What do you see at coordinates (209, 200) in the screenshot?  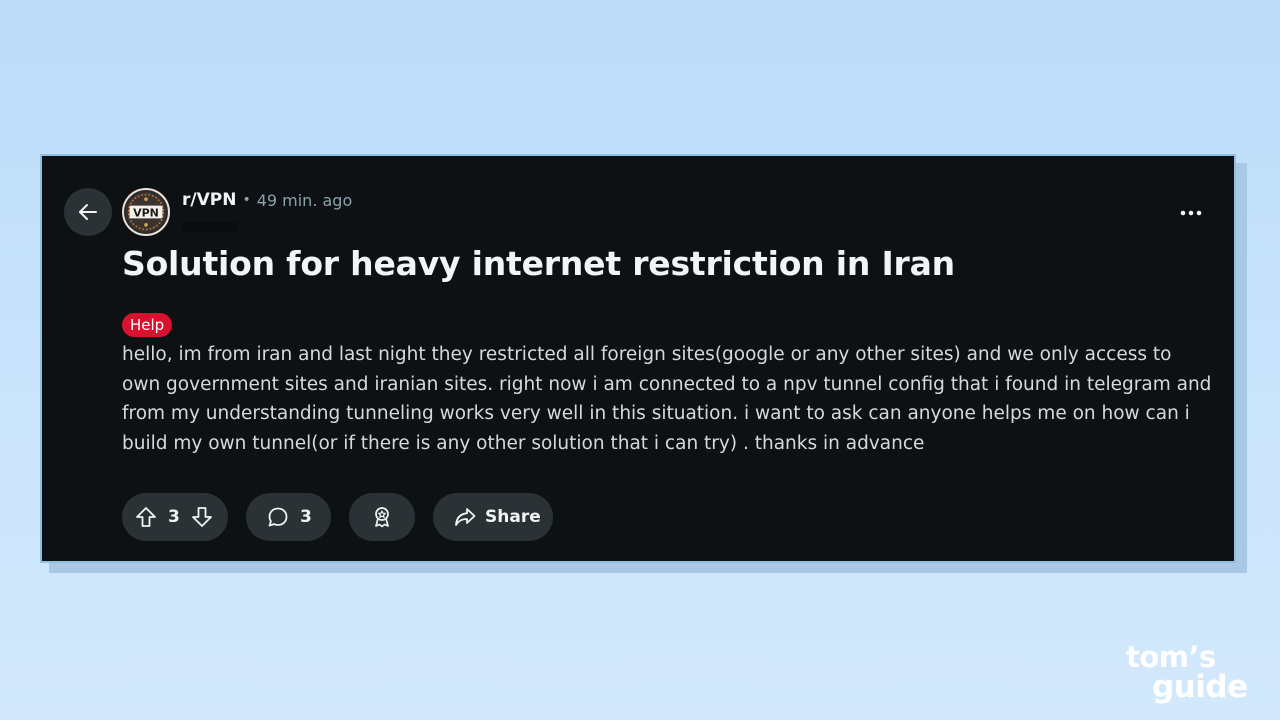 I see `subreddit-link: r/VPN` at bounding box center [209, 200].